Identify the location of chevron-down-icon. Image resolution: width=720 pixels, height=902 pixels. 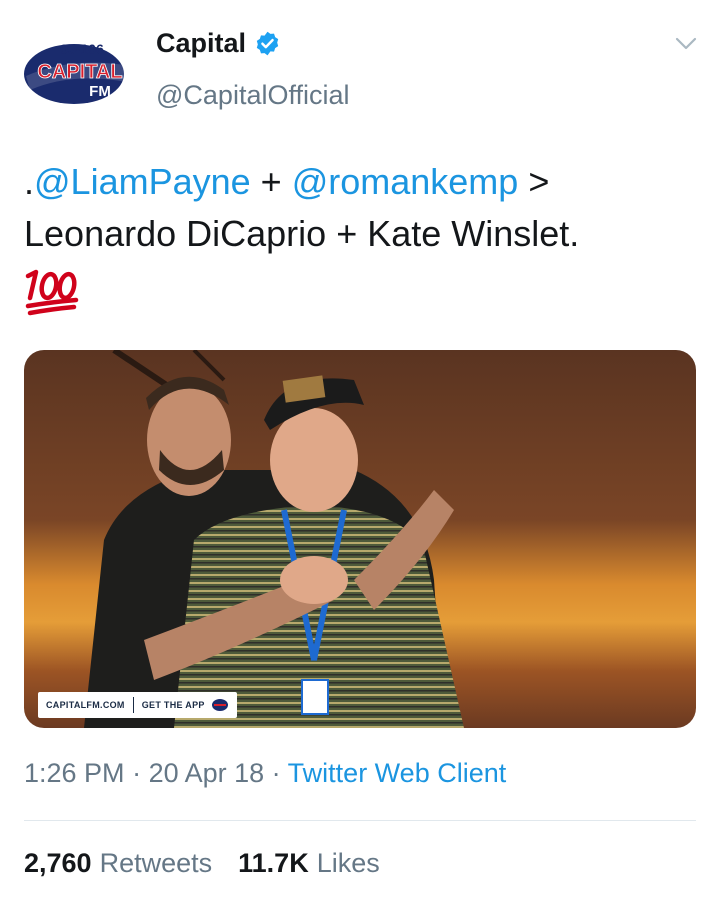
(686, 44).